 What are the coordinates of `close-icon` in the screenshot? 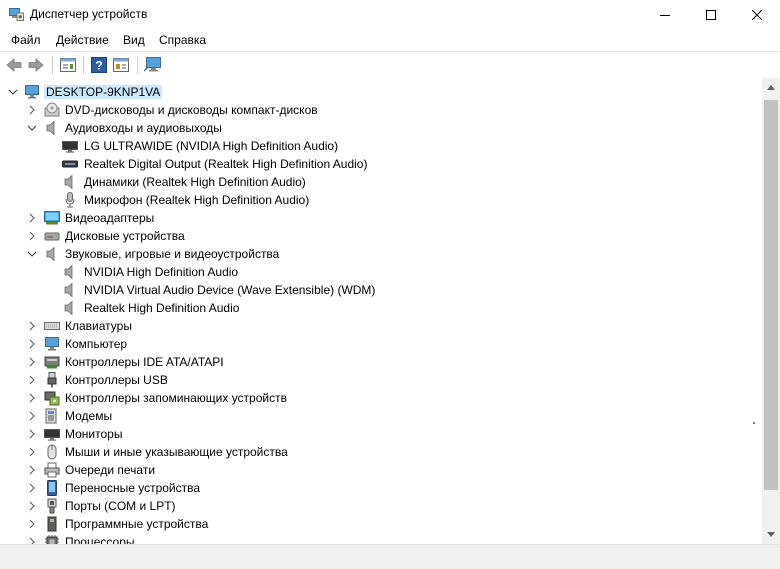 It's located at (757, 14).